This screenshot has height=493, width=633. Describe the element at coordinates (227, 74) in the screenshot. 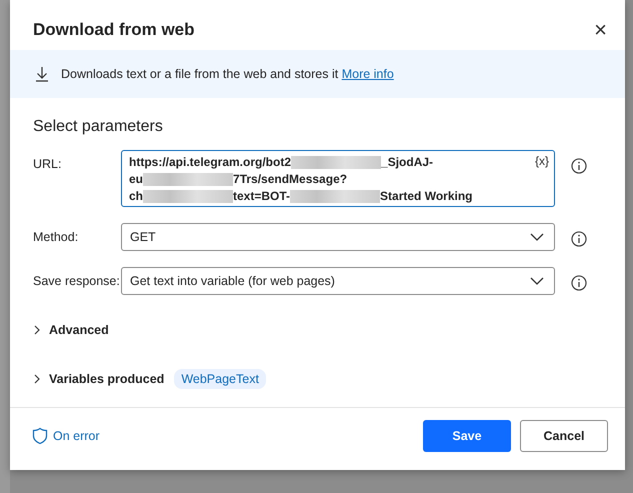

I see `description-text: Downloads text or a file from the web and stores it More info` at that location.